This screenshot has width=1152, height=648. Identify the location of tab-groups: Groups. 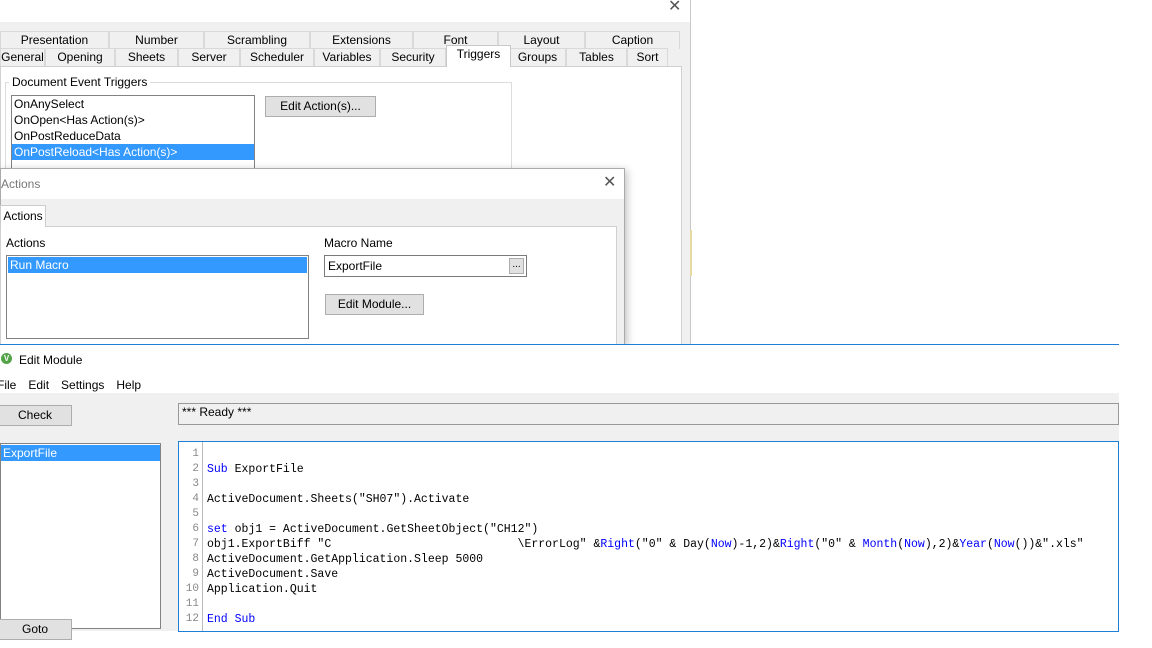
(537, 57).